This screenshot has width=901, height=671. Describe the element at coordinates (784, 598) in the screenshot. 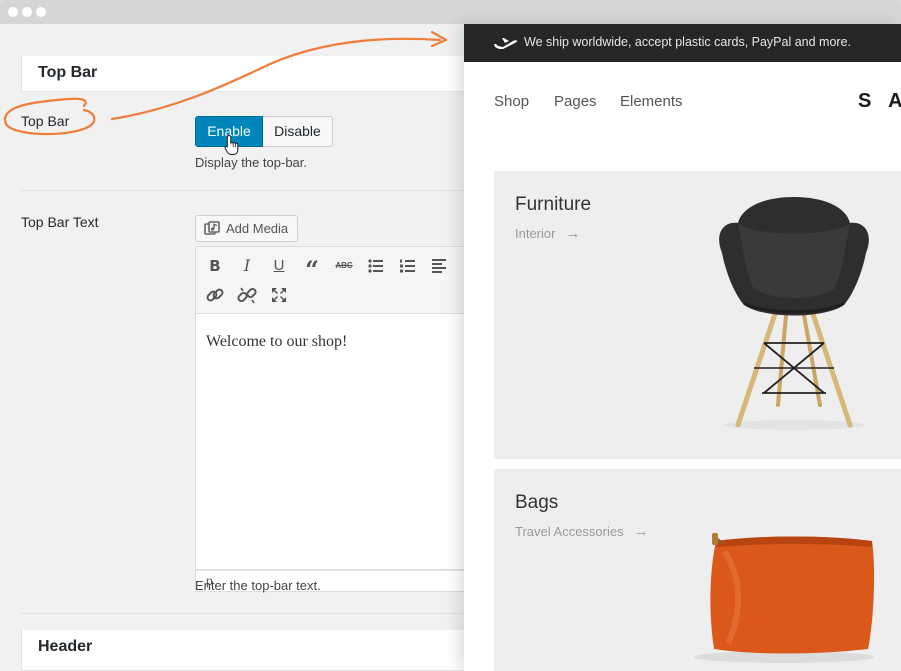

I see `clutch-bag-image` at that location.